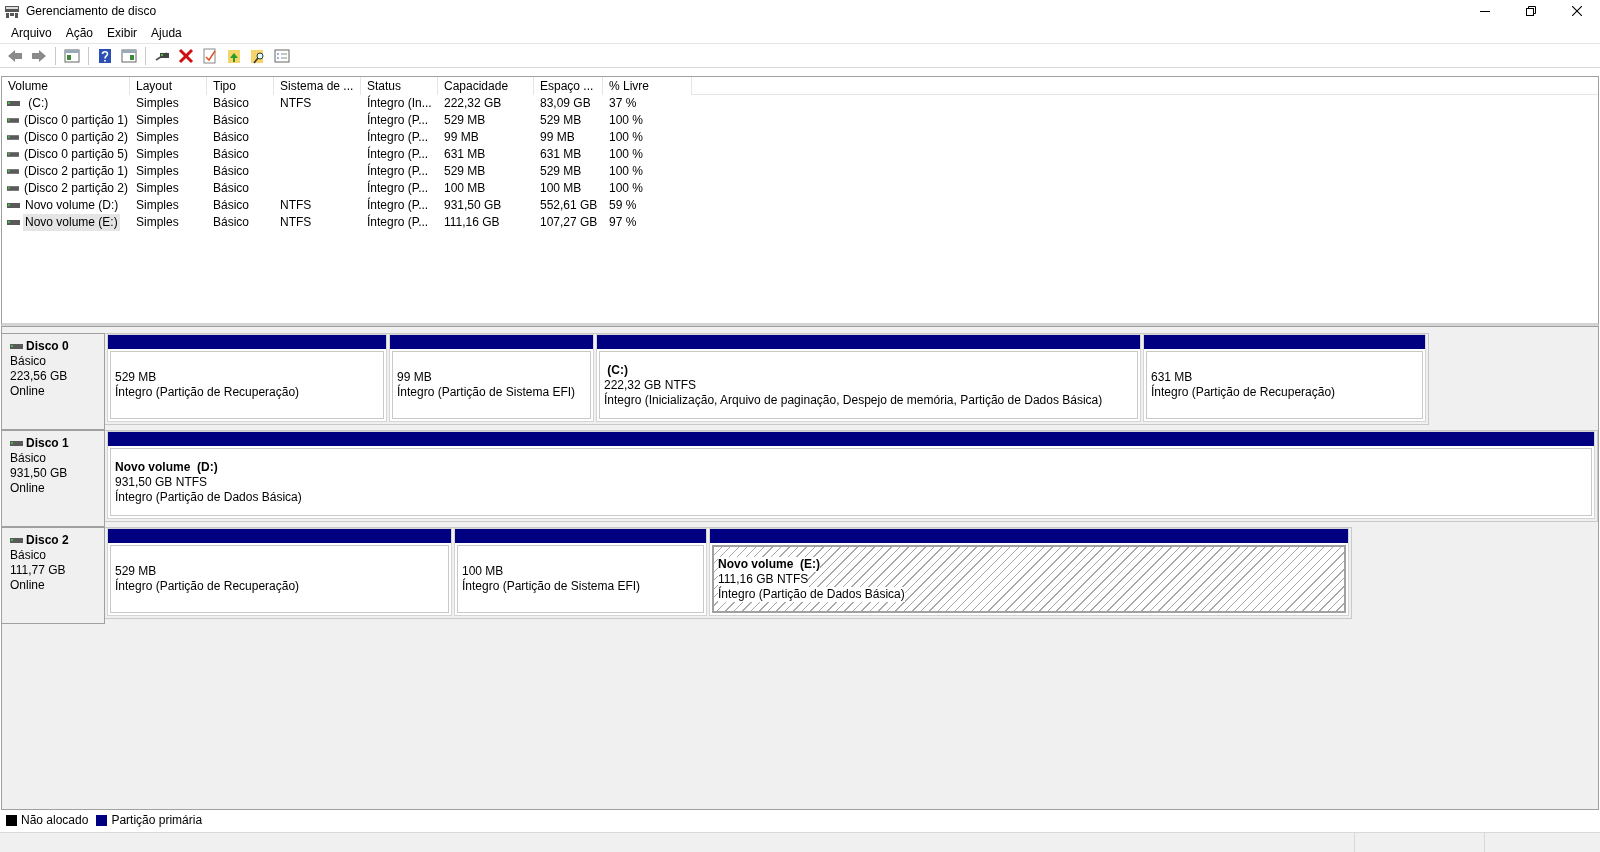  I want to click on back-arrow-icon, so click(15, 55).